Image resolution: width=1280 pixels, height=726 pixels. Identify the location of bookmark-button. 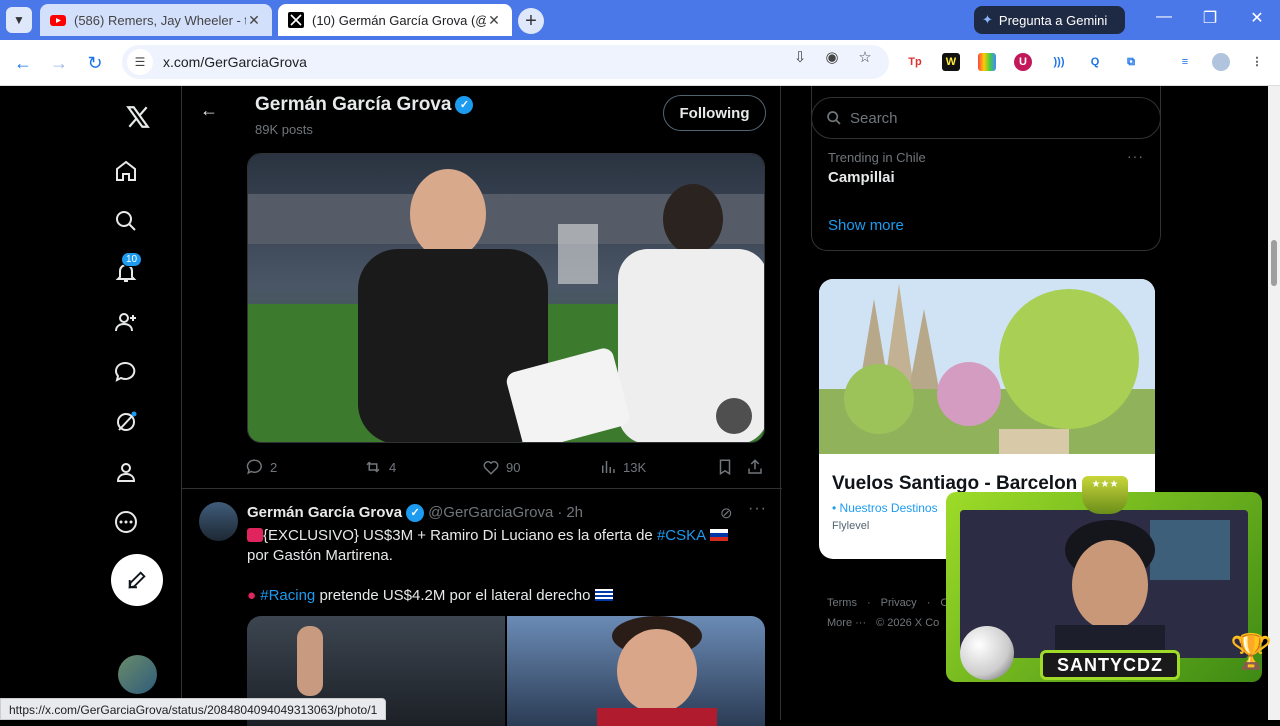
(725, 467).